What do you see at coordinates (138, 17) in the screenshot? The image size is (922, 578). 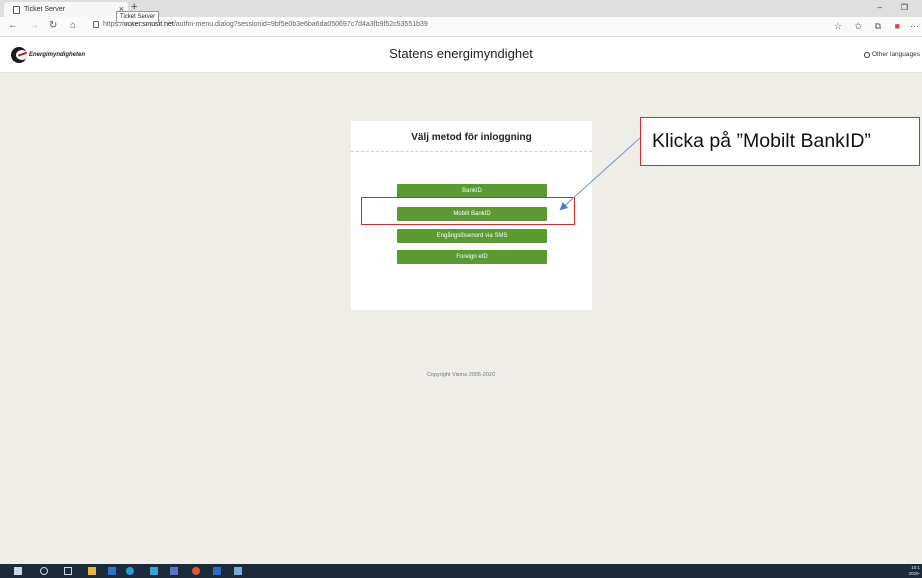 I see `tab-tooltip: Ticket Server` at bounding box center [138, 17].